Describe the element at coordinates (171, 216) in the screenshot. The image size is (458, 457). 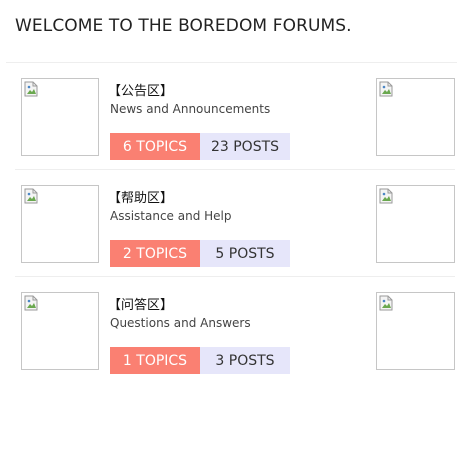
I see `forum-description: Assistance and Help` at that location.